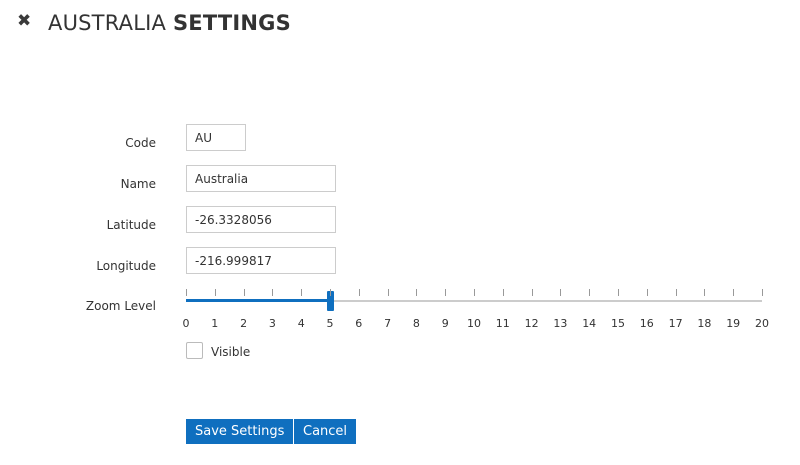 This screenshot has height=465, width=800. Describe the element at coordinates (359, 323) in the screenshot. I see `slider-tick-label: 6` at that location.